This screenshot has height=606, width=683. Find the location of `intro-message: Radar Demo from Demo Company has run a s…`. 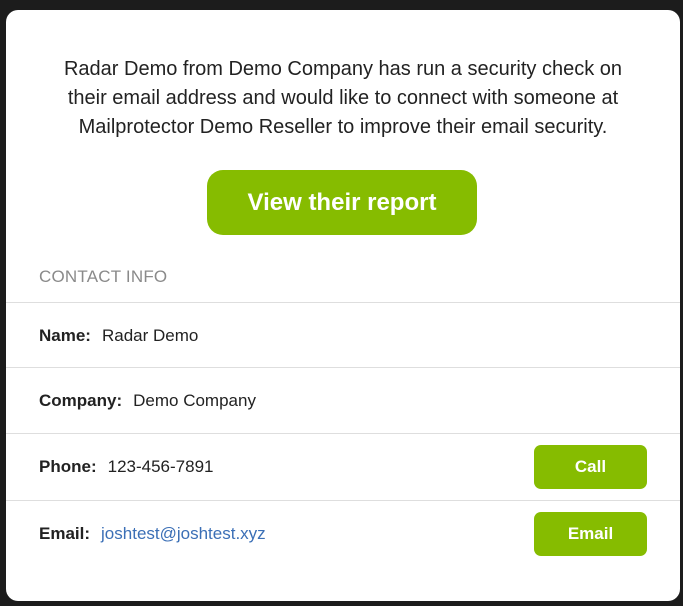

intro-message: Radar Demo from Demo Company has run a s… is located at coordinates (343, 98).